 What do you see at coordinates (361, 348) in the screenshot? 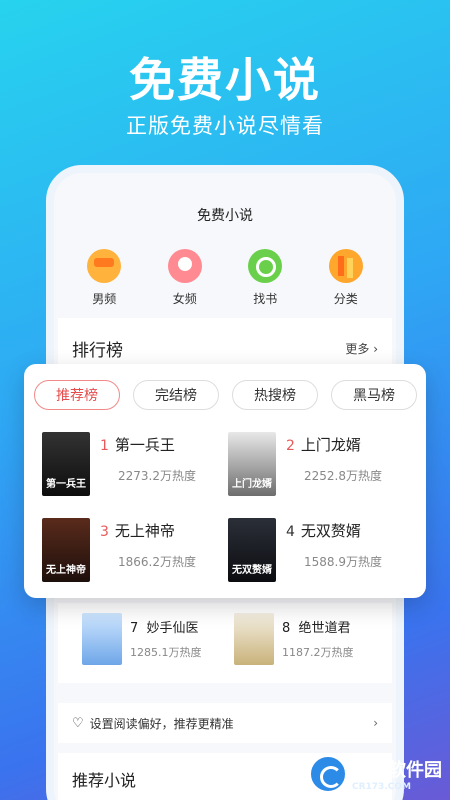
I see `ranking-more-link: 更多 ›` at bounding box center [361, 348].